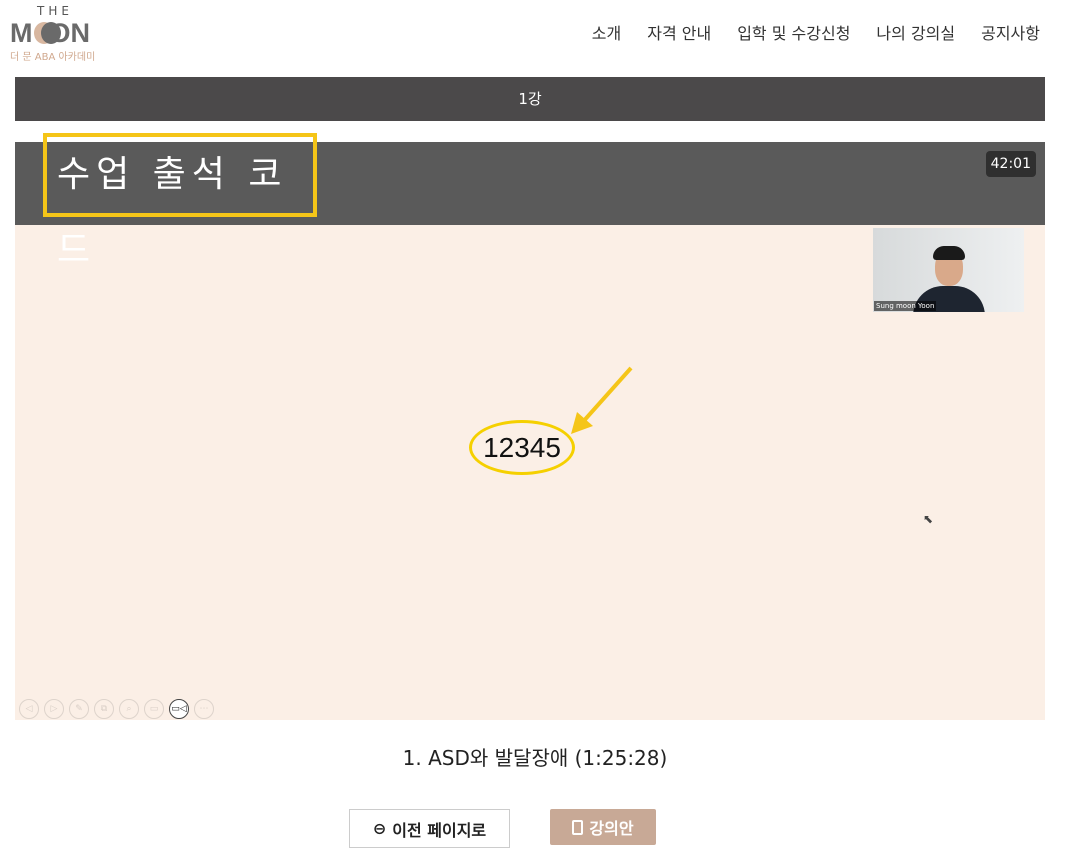 The height and width of the screenshot is (857, 1070). What do you see at coordinates (439, 830) in the screenshot?
I see `previous-page-label: 이전 페이지로` at bounding box center [439, 830].